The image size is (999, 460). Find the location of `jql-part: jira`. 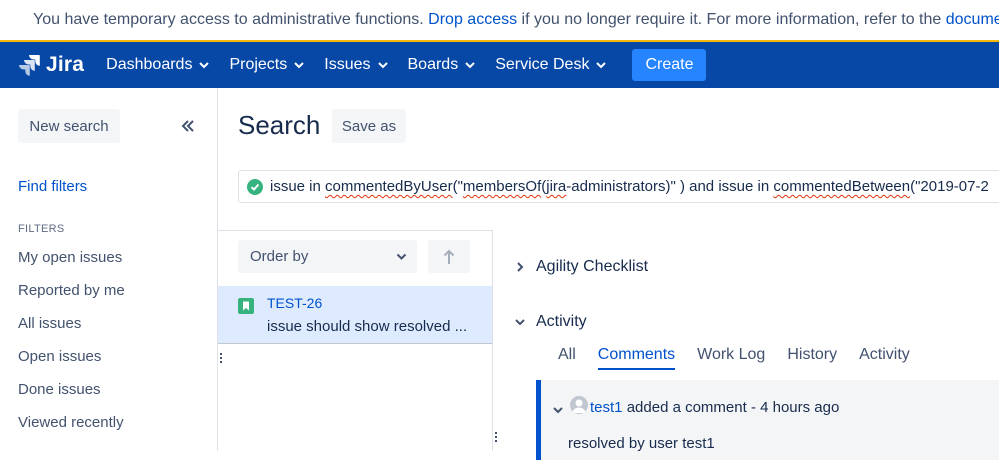

jql-part: jira is located at coordinates (556, 186).